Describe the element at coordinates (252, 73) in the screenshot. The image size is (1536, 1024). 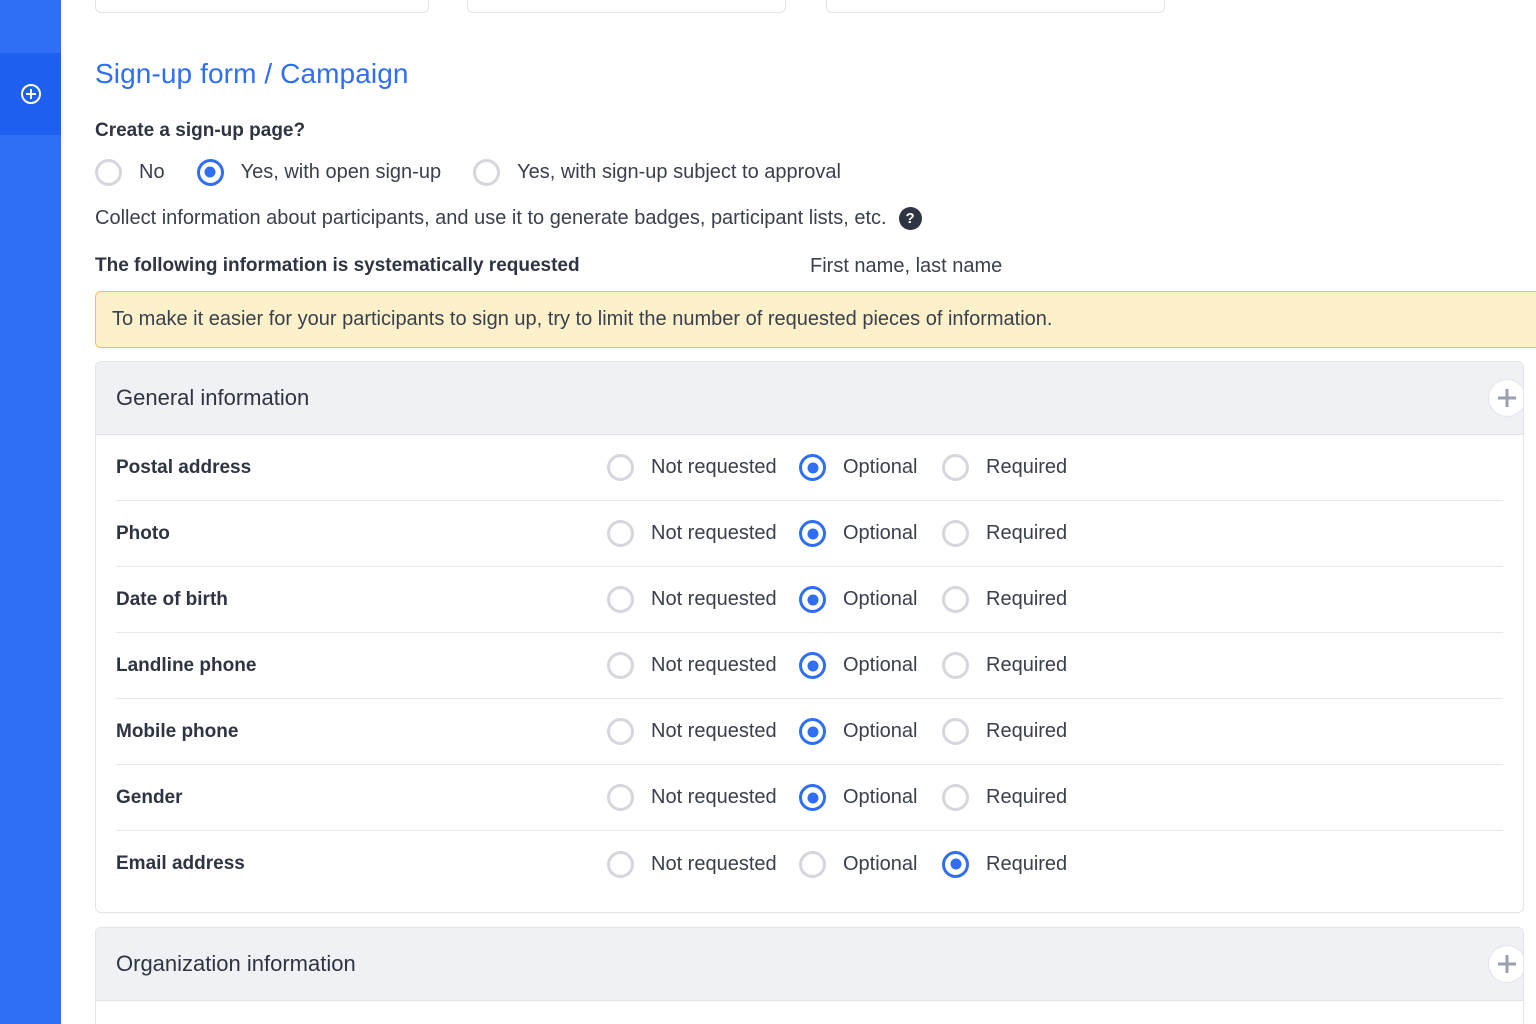
I see `page-title: Sign-up form / Campaign` at that location.